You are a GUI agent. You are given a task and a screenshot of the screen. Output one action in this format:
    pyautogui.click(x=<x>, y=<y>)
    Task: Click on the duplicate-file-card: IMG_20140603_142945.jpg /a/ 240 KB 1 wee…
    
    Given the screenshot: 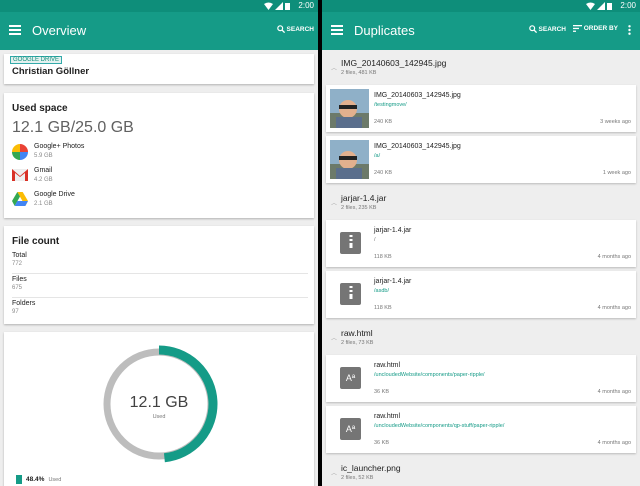 What is the action you would take?
    pyautogui.click(x=481, y=159)
    